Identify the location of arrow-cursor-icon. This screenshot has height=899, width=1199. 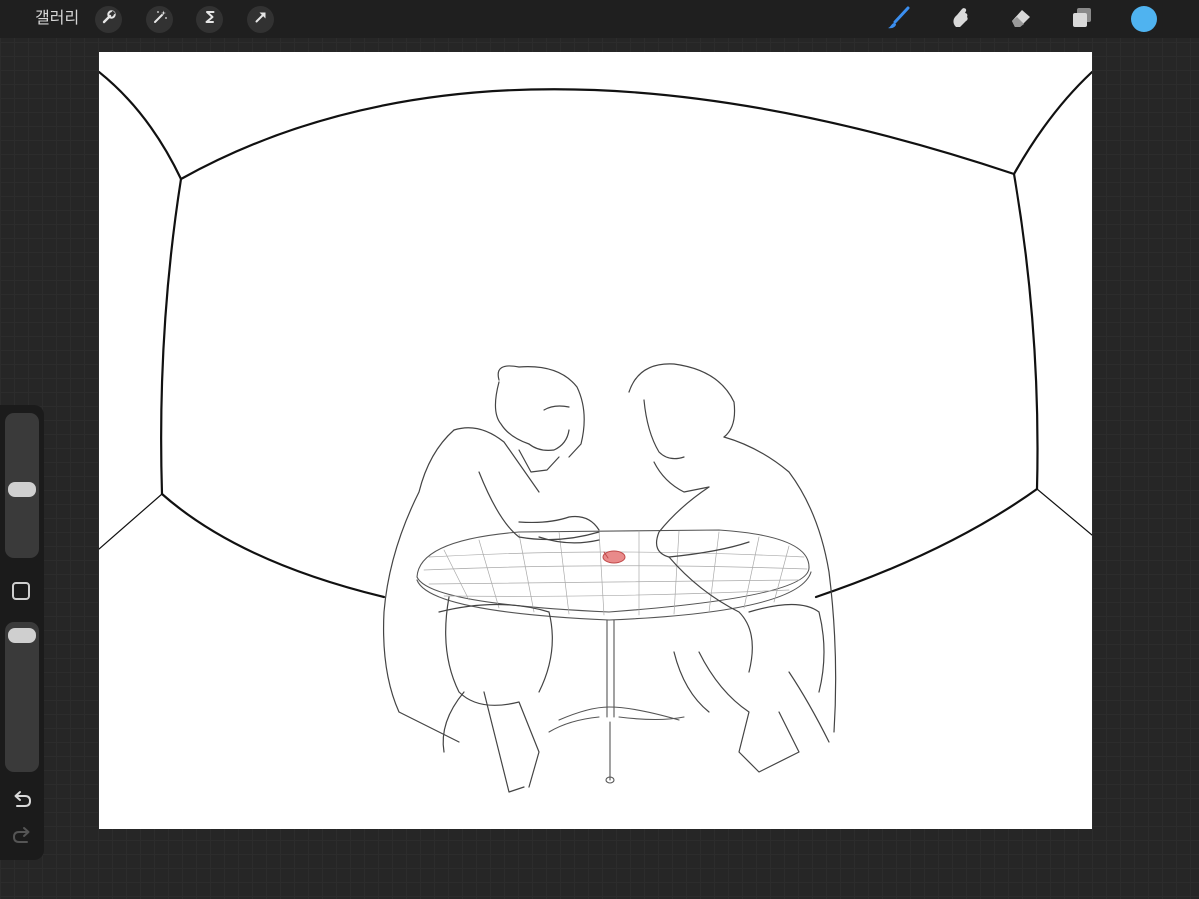
(261, 19).